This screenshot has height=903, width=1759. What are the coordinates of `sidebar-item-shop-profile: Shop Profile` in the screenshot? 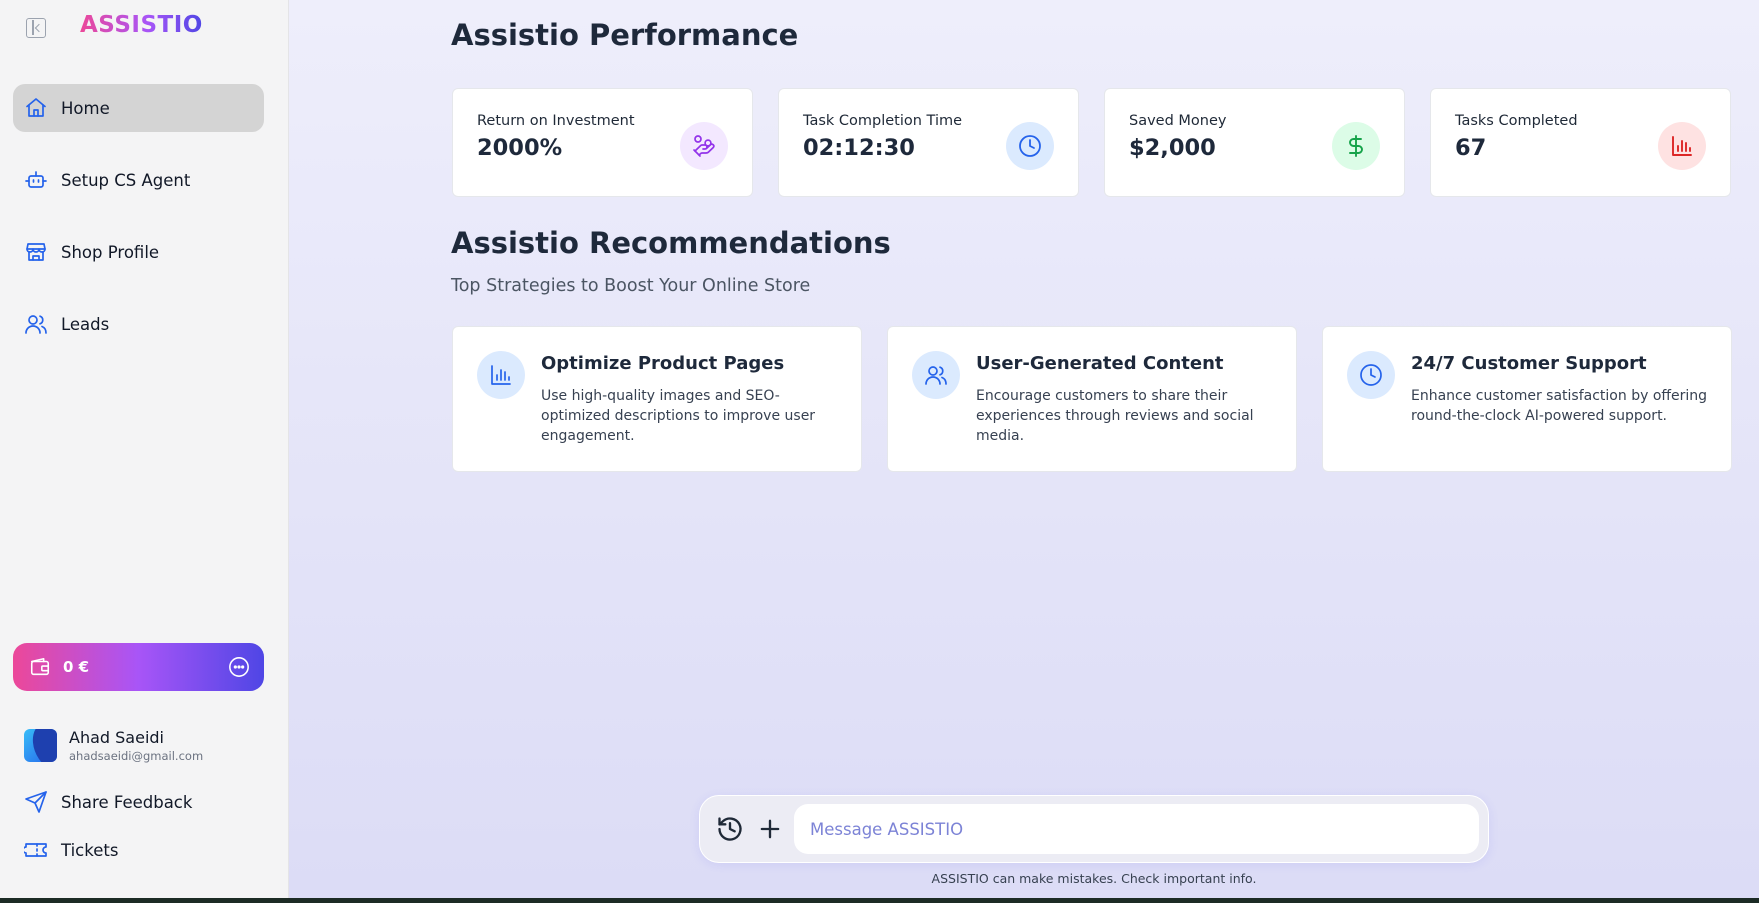 It's located at (138, 252).